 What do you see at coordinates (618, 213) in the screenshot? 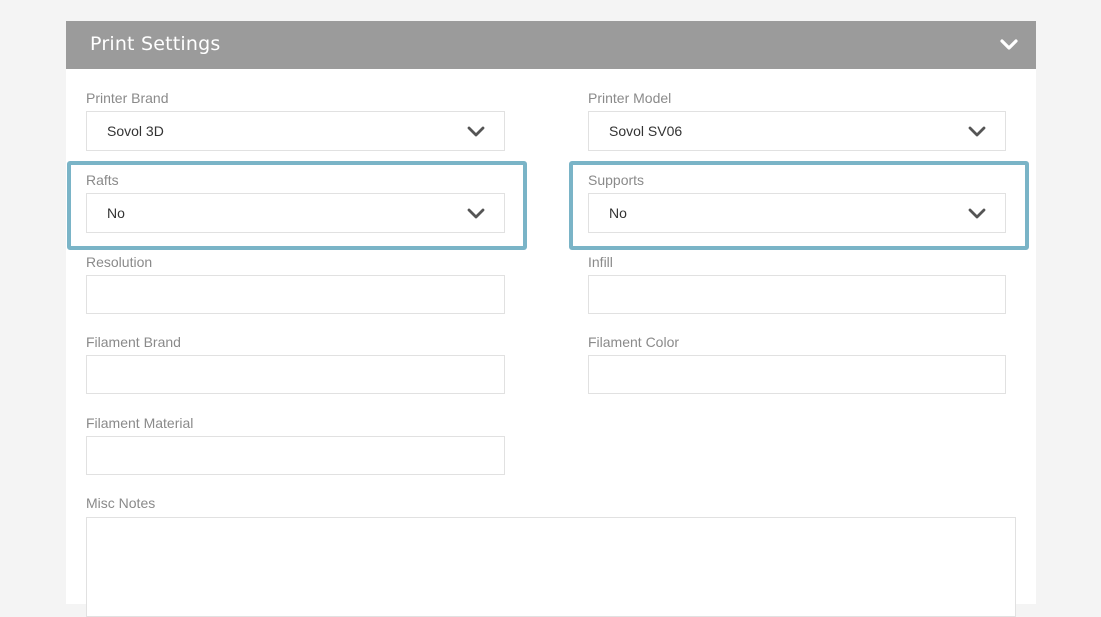
I see `supports-value: No` at bounding box center [618, 213].